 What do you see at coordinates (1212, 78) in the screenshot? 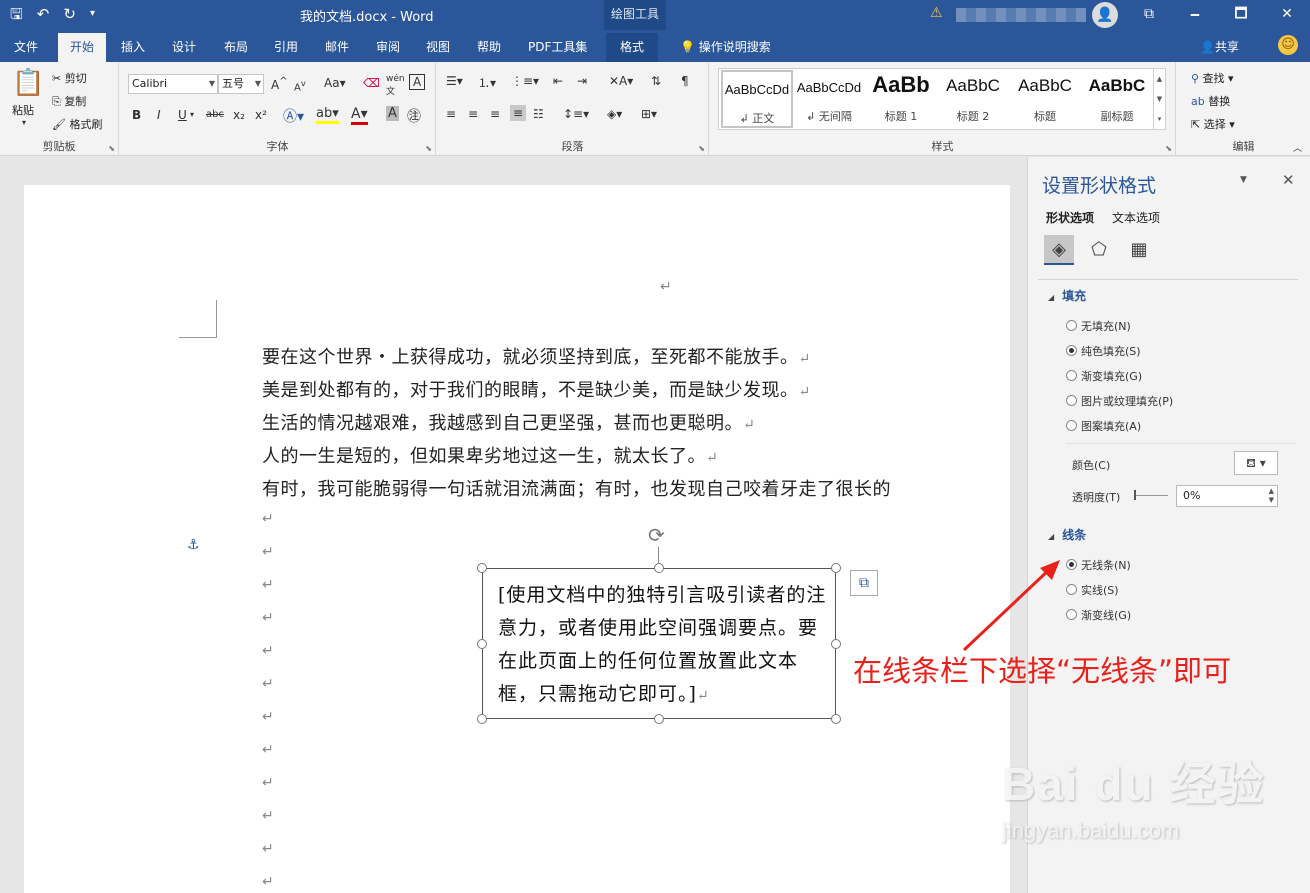
I see `find-button: ⚲ 查找 ▾` at bounding box center [1212, 78].